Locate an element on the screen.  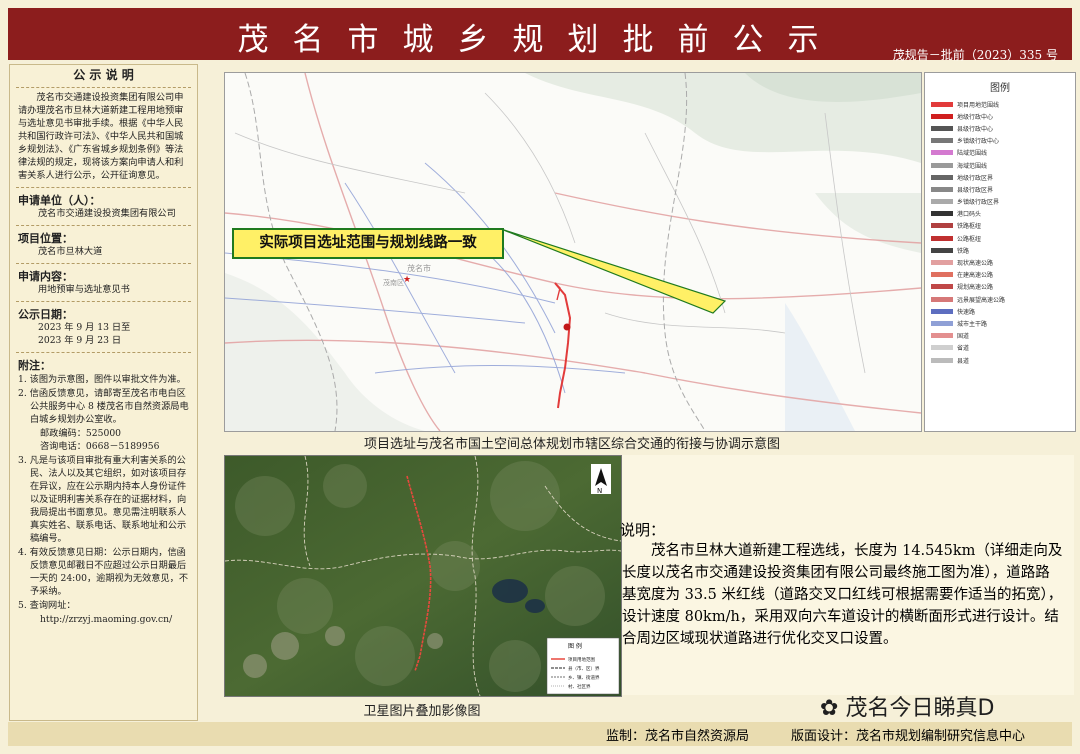
legend-label: 国道 is located at coordinates (963, 337).